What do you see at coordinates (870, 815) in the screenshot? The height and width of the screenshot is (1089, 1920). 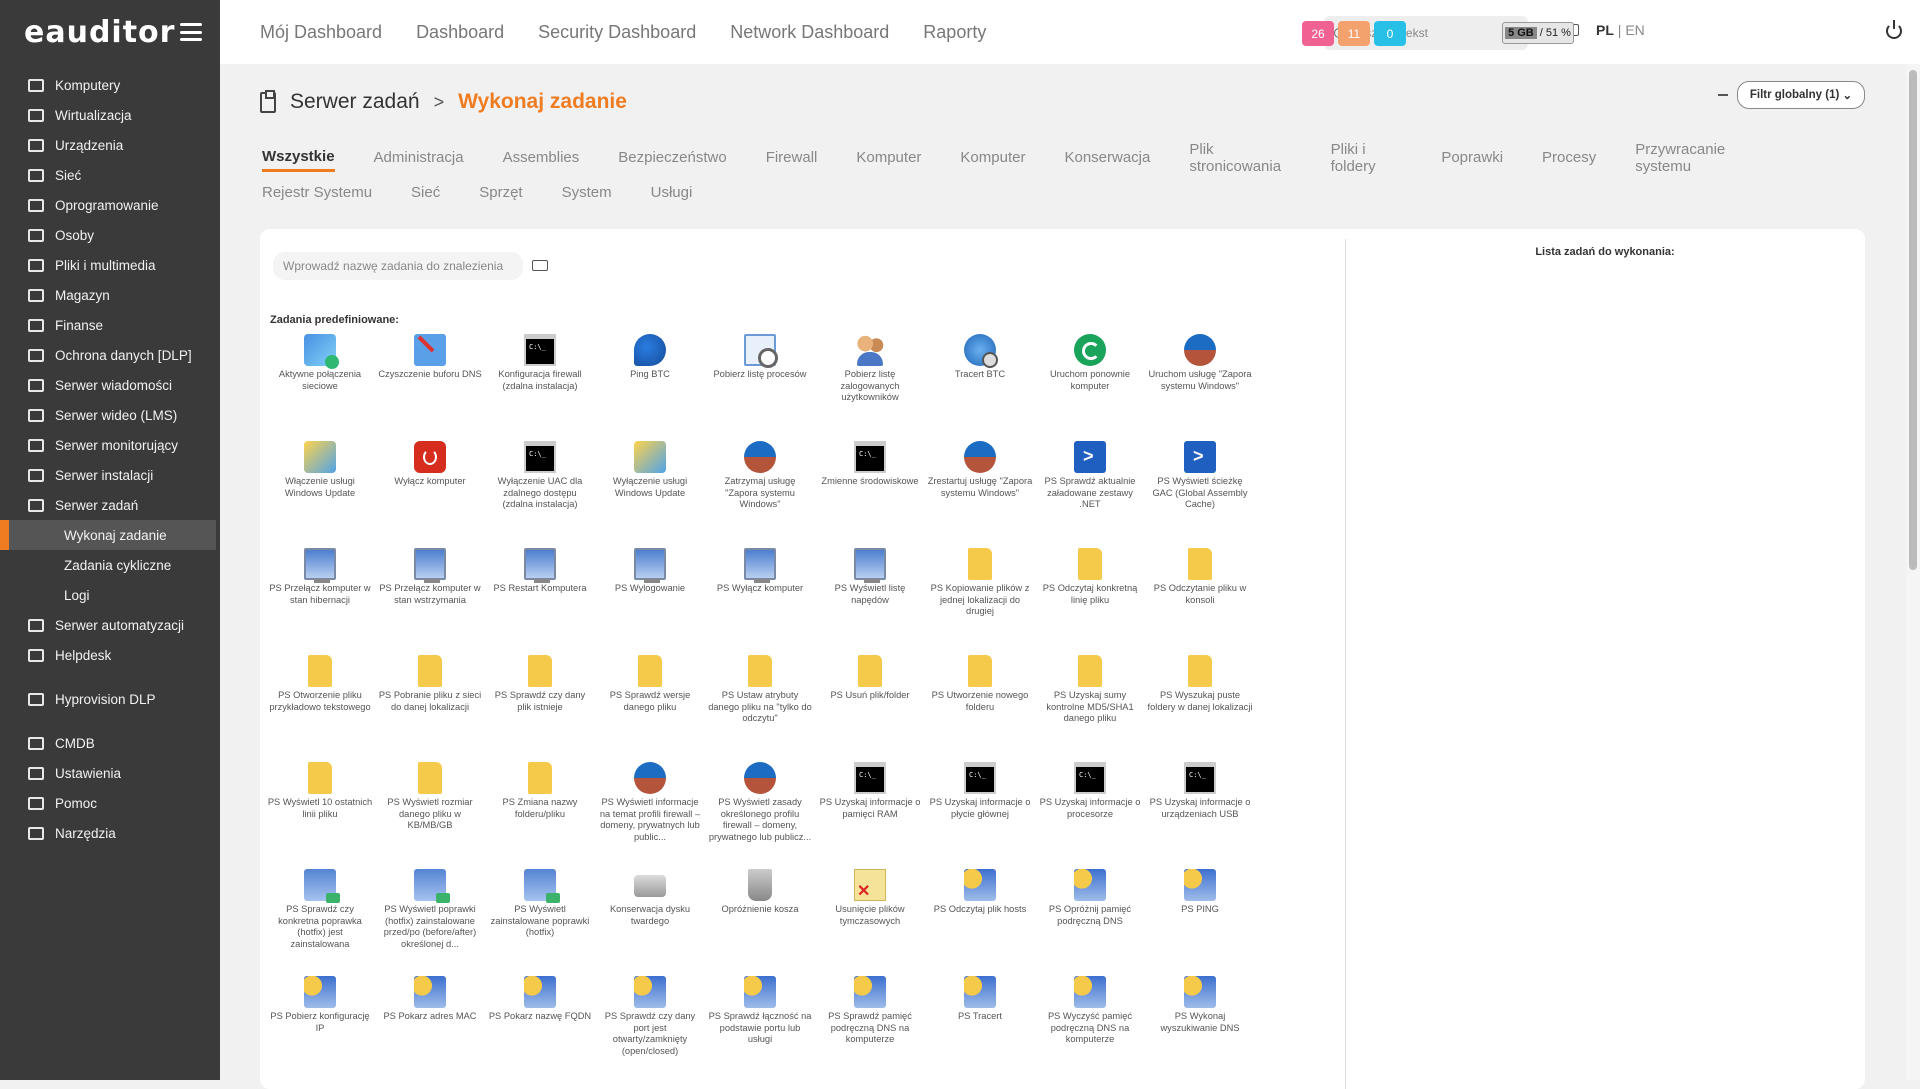 I see `task-item: PS Uzyskaj informacje o pamięci RAM` at bounding box center [870, 815].